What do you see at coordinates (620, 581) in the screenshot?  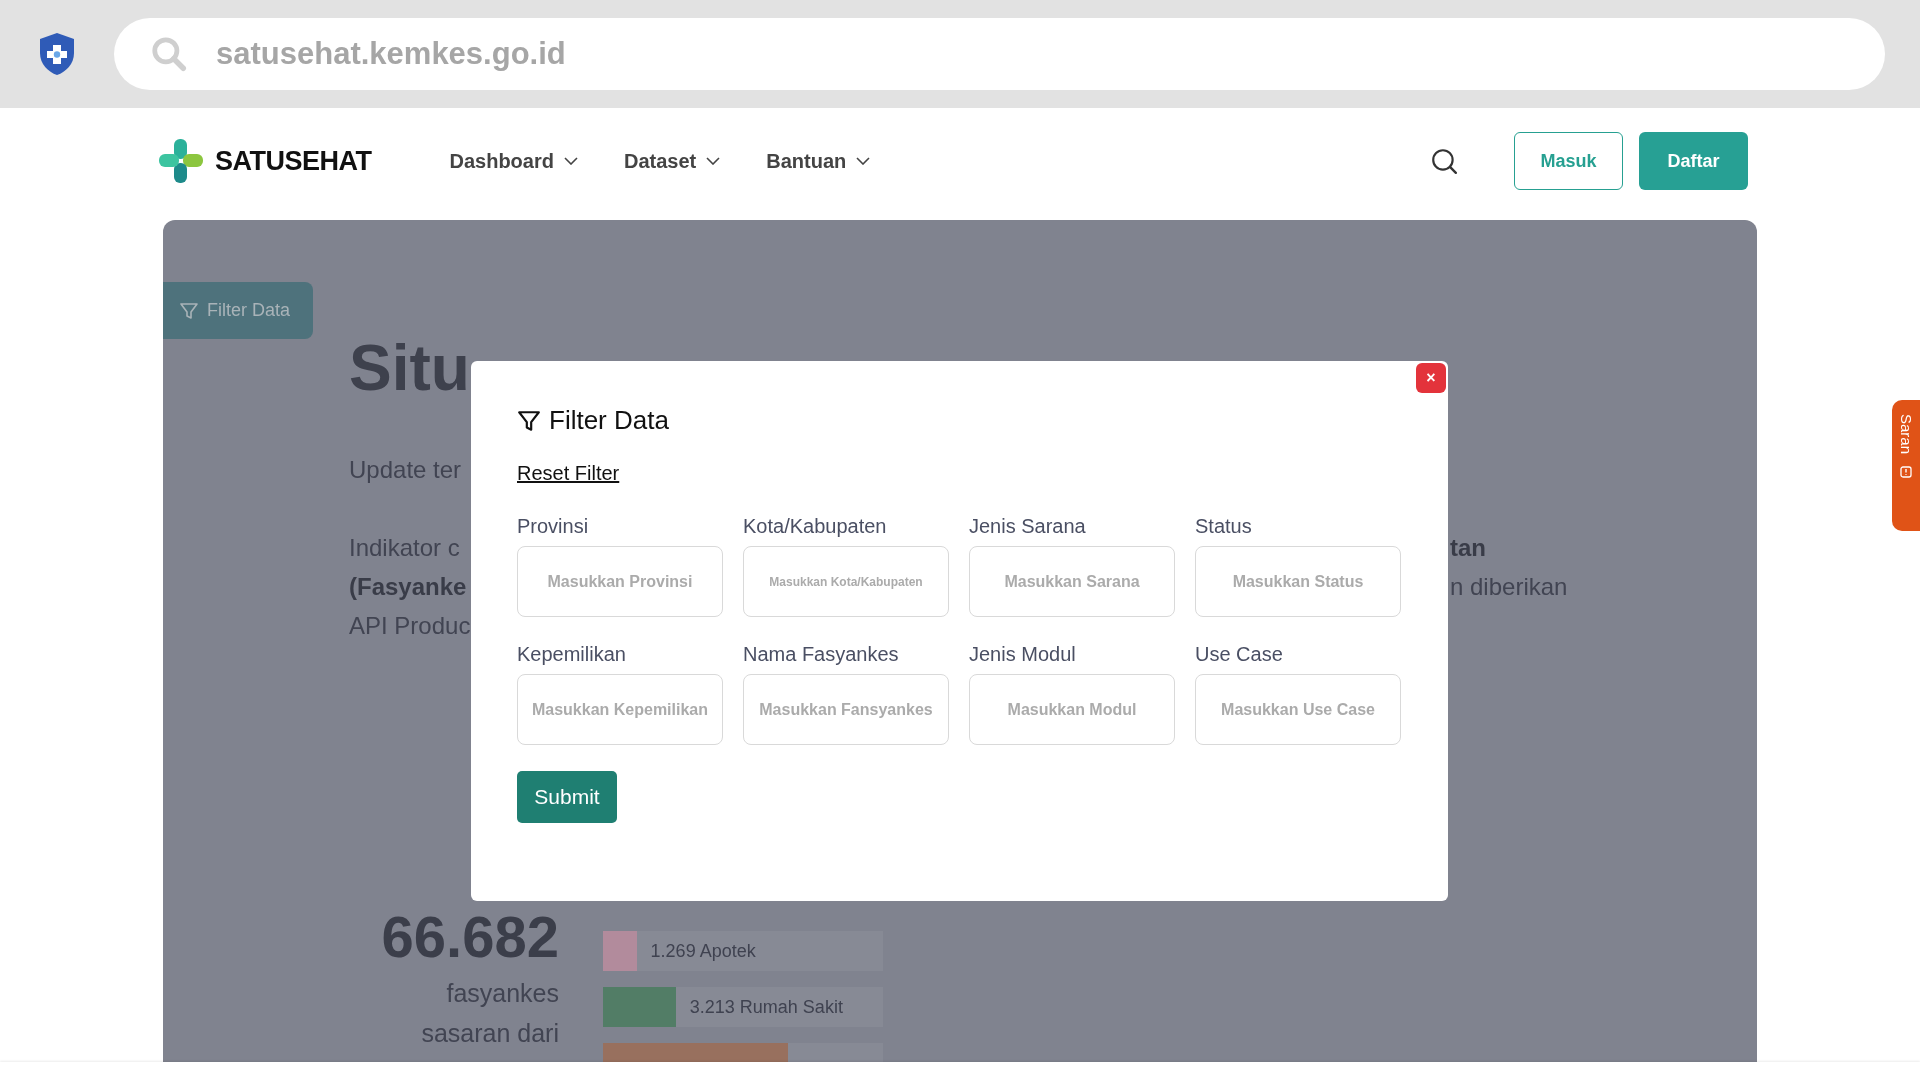 I see `input-field: Masukkan Provinsi` at bounding box center [620, 581].